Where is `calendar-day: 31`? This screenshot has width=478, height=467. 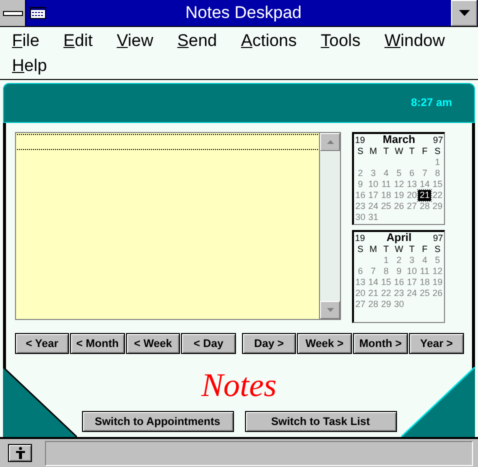
calendar-day: 31 is located at coordinates (373, 217).